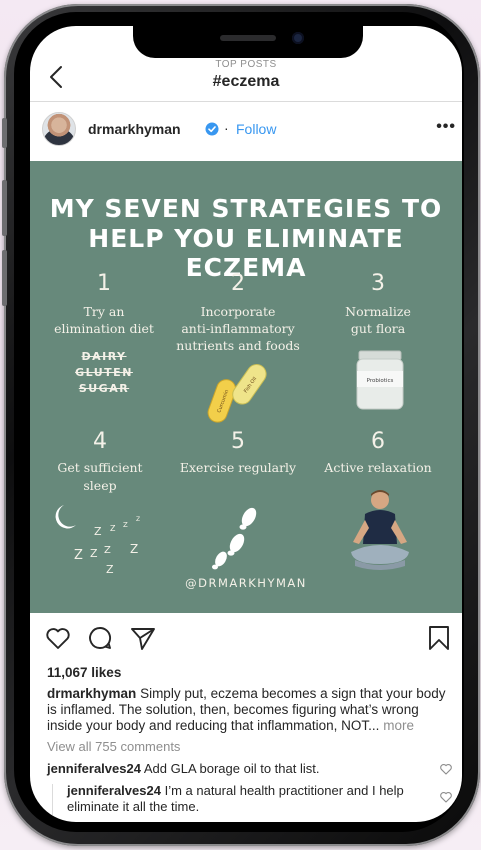 Image resolution: width=481 pixels, height=850 pixels. What do you see at coordinates (138, 519) in the screenshot?
I see `zzz-4: Z` at bounding box center [138, 519].